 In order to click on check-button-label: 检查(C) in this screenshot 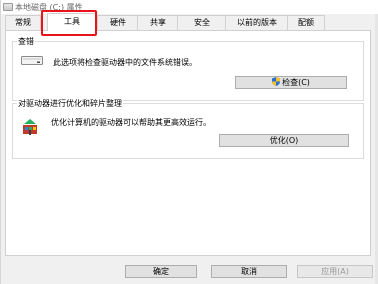, I will do `click(296, 82)`.